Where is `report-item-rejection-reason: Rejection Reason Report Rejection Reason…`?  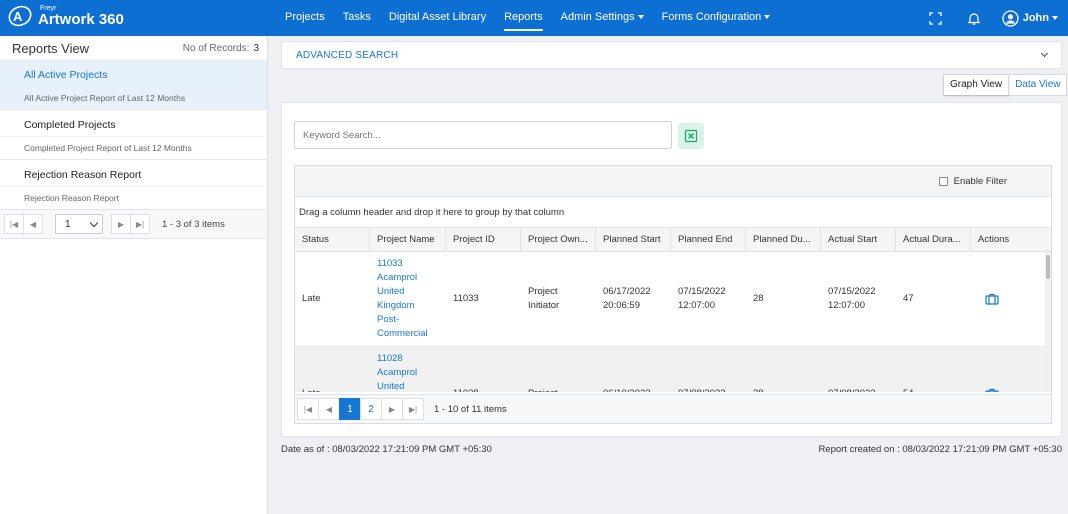 report-item-rejection-reason: Rejection Reason Report Rejection Reason… is located at coordinates (133, 185).